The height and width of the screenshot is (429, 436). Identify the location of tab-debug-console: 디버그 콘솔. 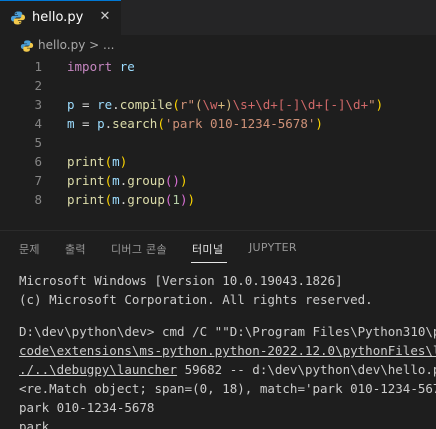
(139, 249).